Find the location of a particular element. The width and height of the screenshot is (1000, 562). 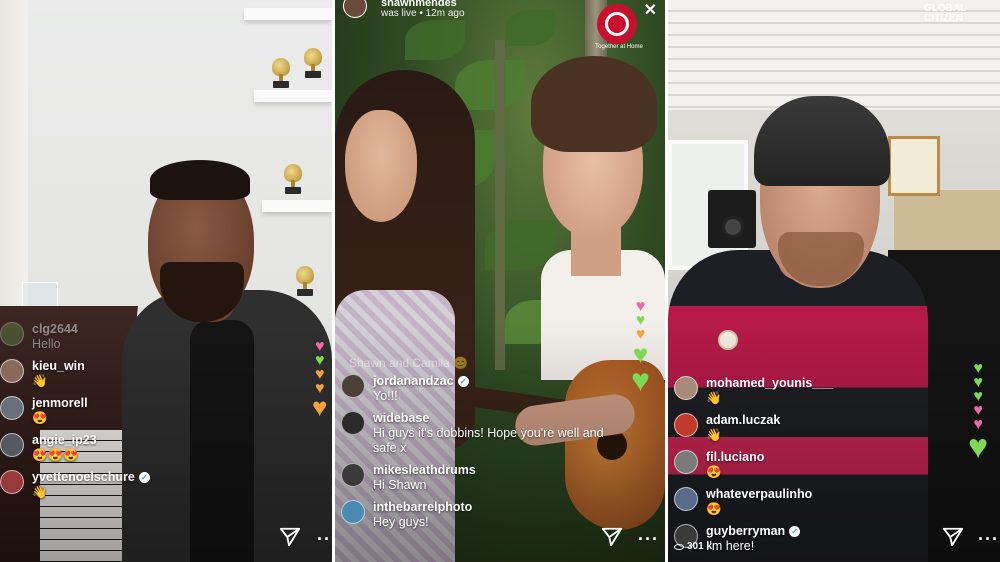

comment-item: kieu_win 👋 is located at coordinates (150, 374).